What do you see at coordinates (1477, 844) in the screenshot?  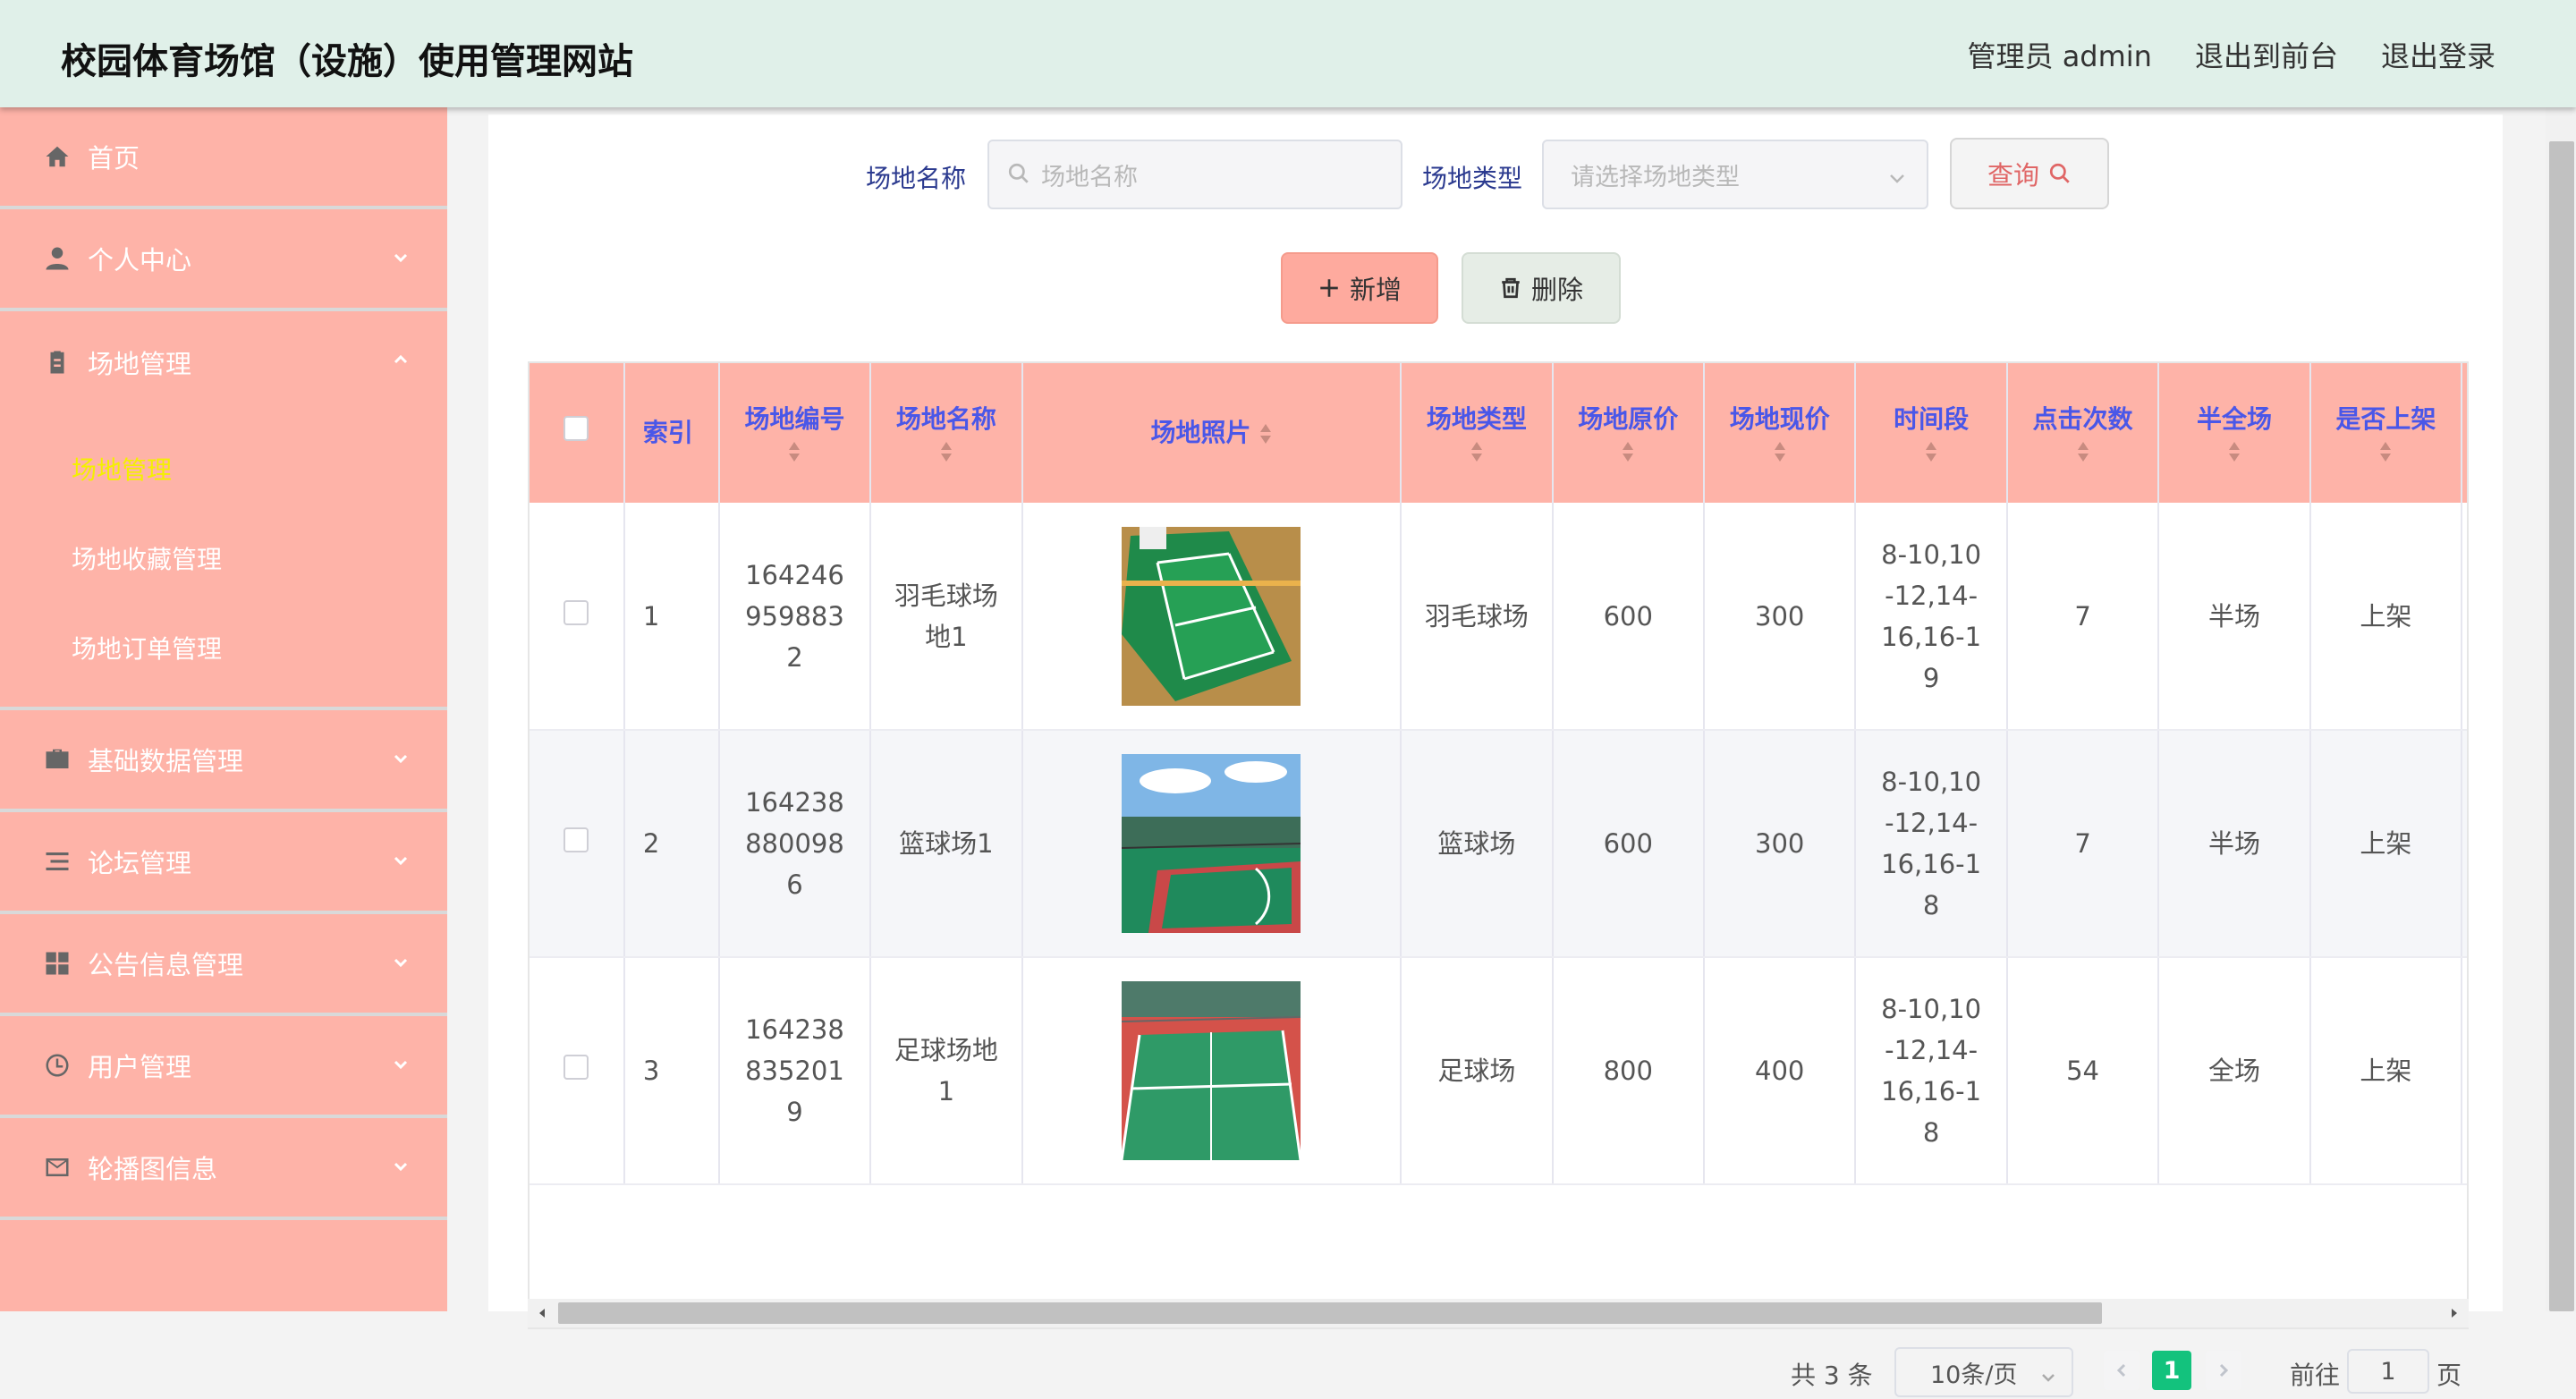 I see `row-type: 篮球场` at bounding box center [1477, 844].